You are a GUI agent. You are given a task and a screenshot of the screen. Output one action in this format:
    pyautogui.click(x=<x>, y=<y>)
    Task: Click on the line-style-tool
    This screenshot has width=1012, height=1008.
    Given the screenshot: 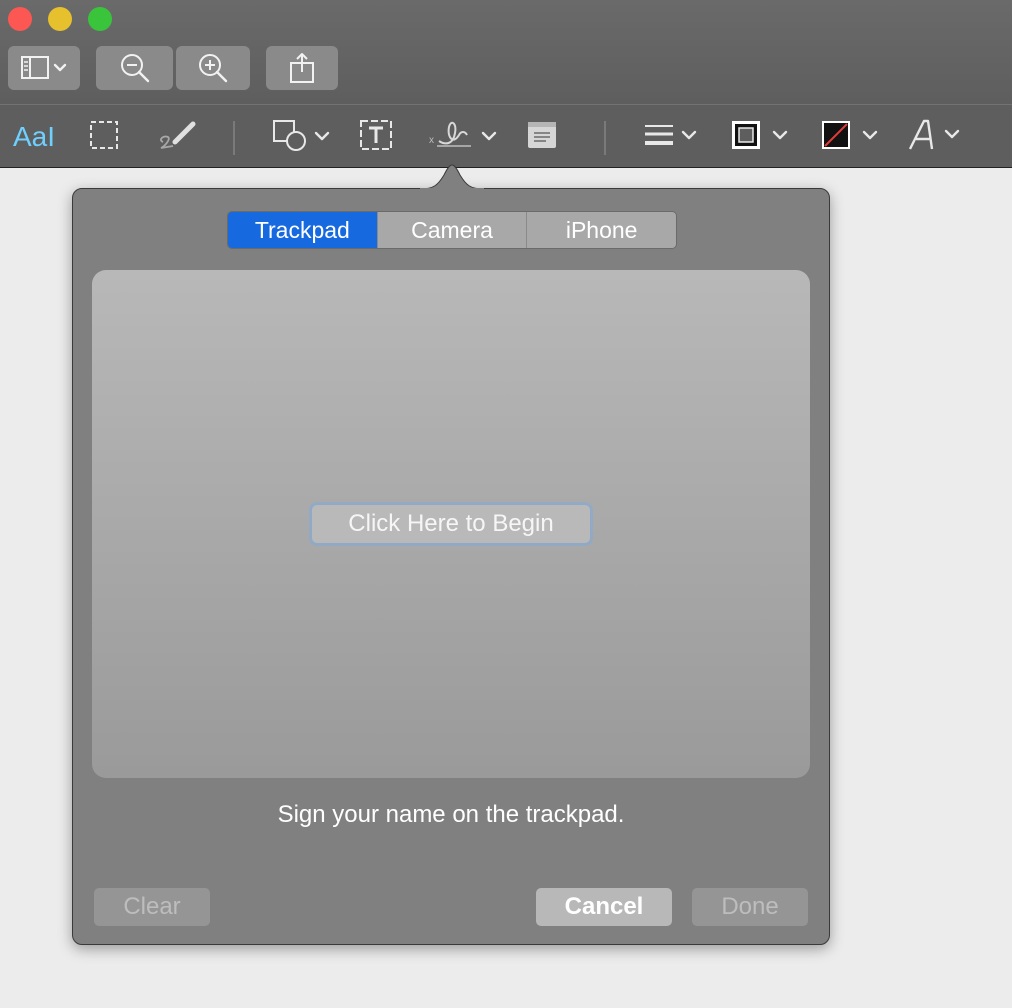 What is the action you would take?
    pyautogui.click(x=670, y=137)
    